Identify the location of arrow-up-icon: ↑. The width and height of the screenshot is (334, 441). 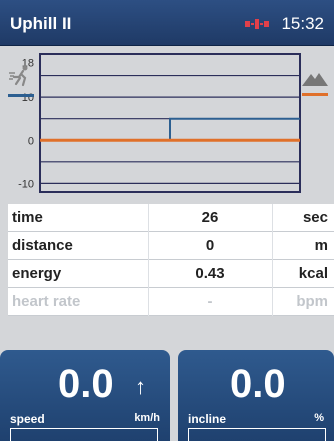
(140, 386).